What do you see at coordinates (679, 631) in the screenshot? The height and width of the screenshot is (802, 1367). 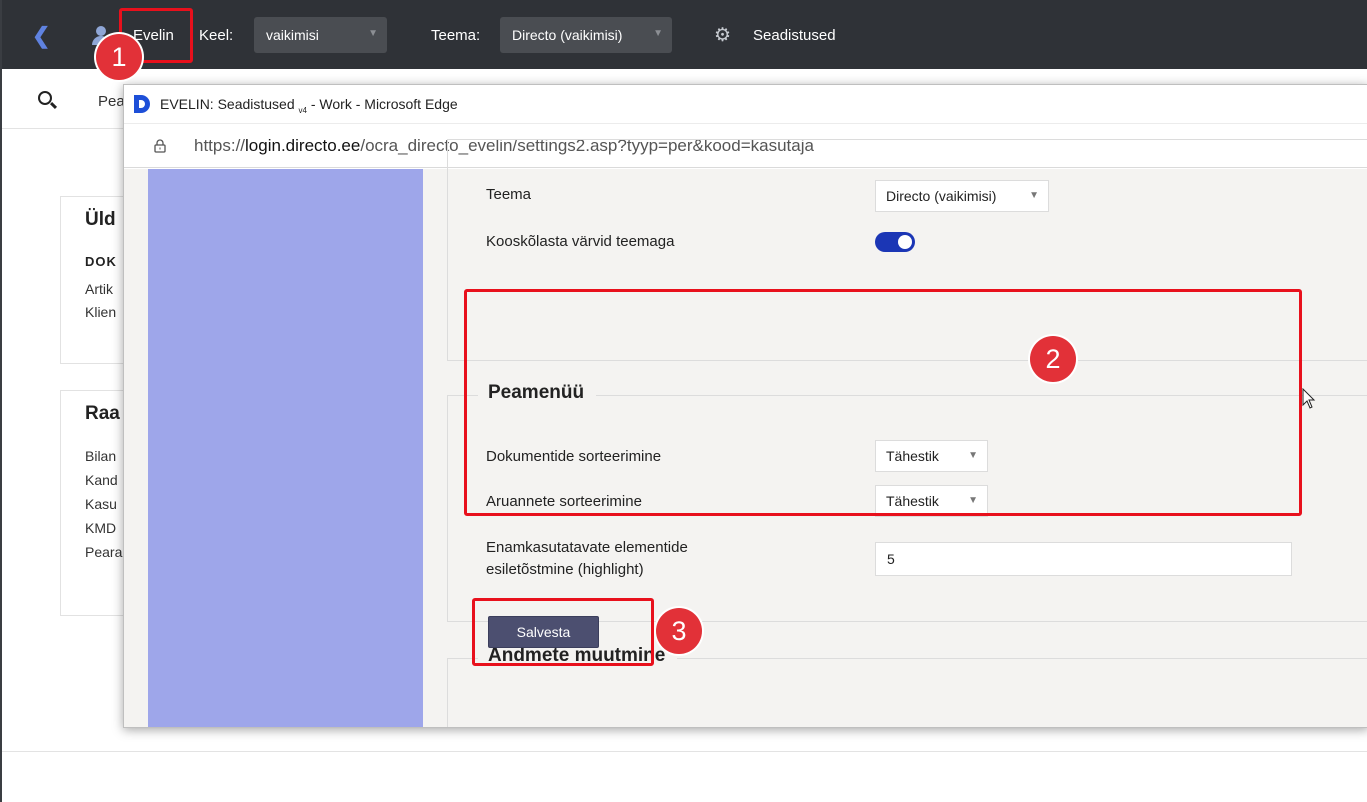 I see `step-marker-3: 3` at bounding box center [679, 631].